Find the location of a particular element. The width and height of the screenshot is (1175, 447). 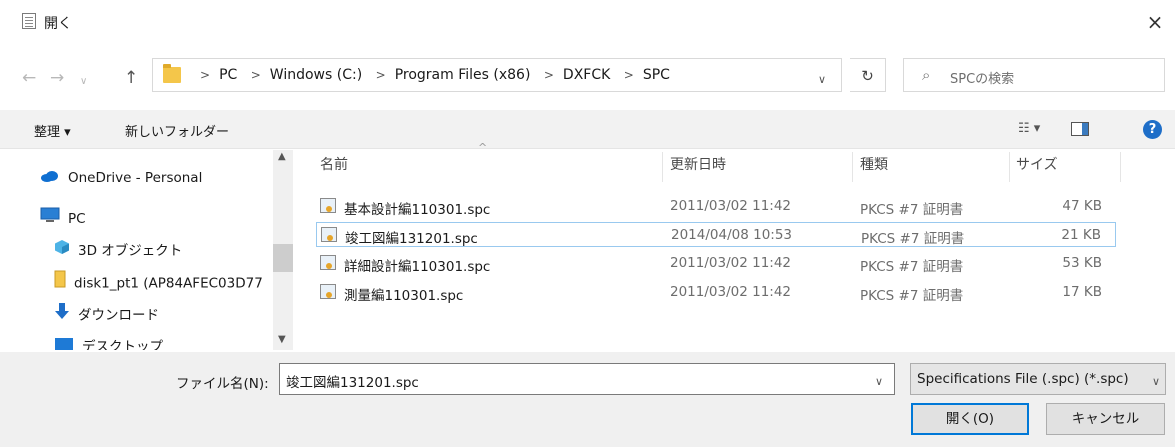

column-header-name: 名前 is located at coordinates (334, 172).